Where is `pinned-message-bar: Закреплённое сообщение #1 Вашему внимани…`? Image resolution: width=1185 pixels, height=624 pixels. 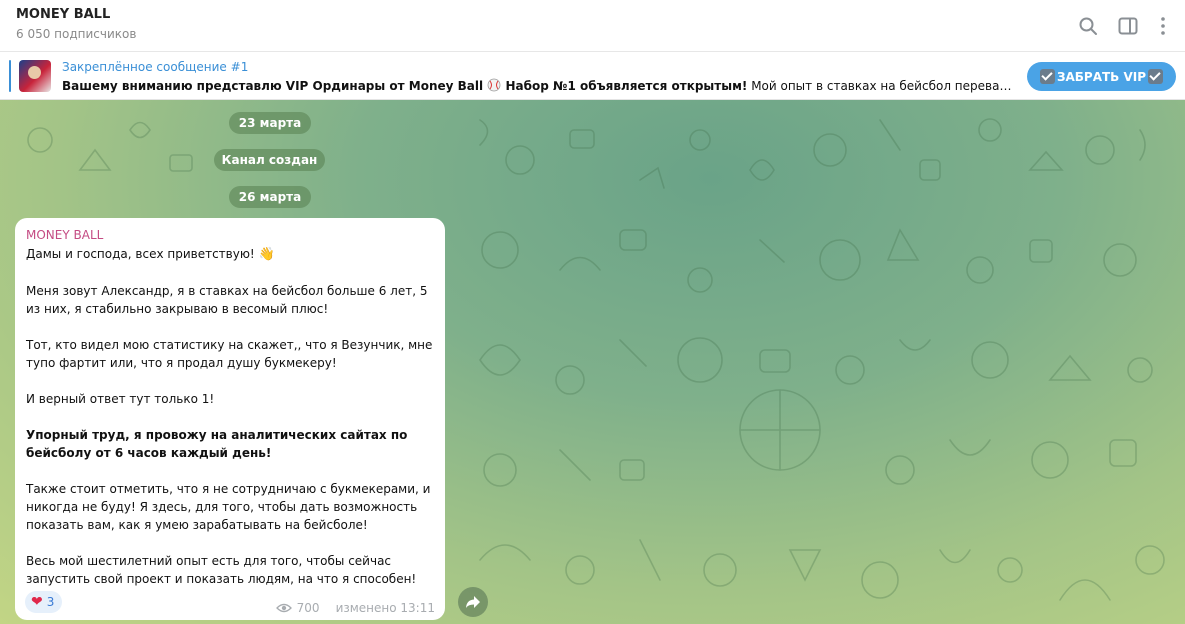 pinned-message-bar: Закреплённое сообщение #1 Вашему внимани… is located at coordinates (592, 76).